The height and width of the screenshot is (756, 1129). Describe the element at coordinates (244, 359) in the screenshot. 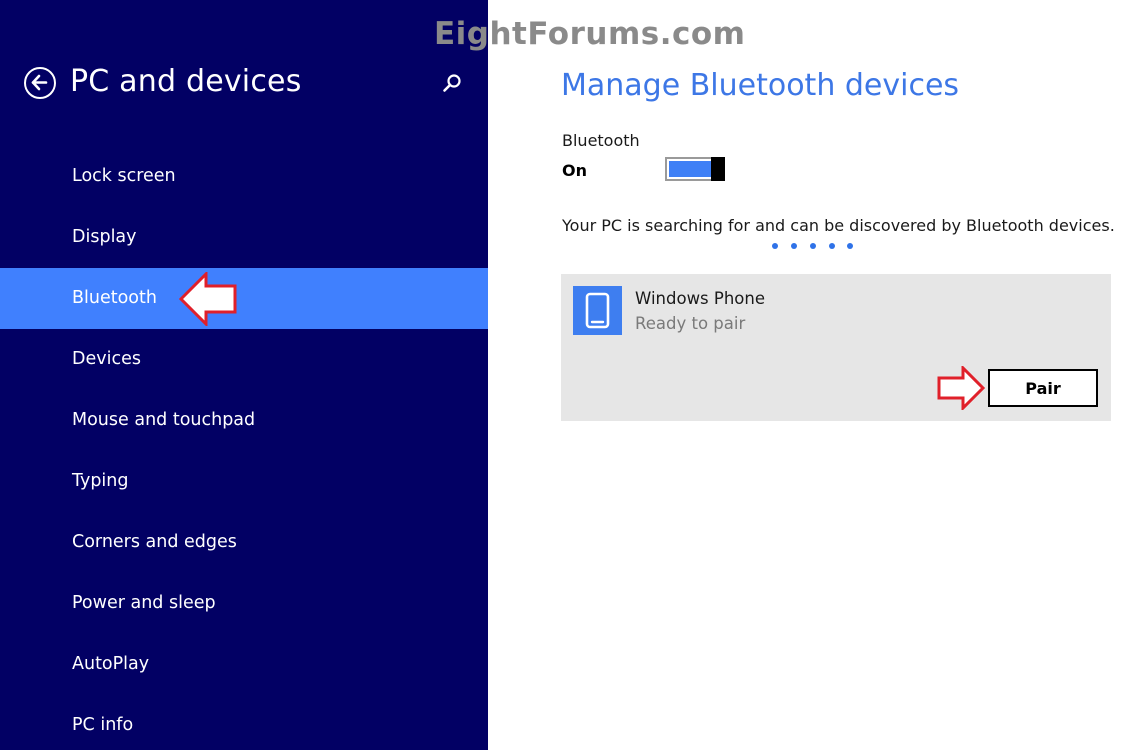

I see `sidebar-item-devices: Devices` at that location.